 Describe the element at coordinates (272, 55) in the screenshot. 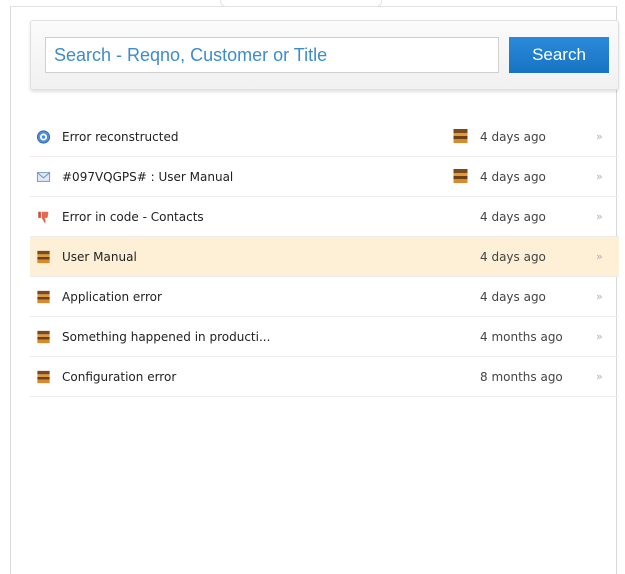

I see `search-input` at that location.